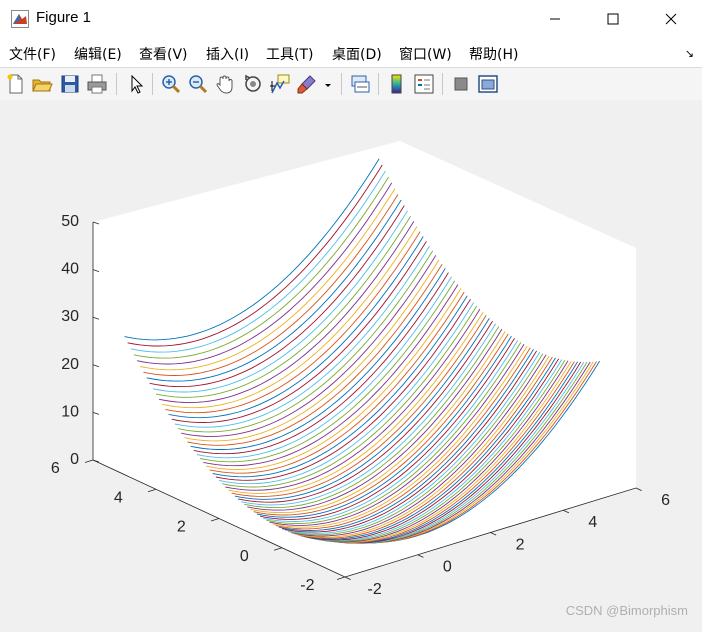 The height and width of the screenshot is (632, 702). What do you see at coordinates (163, 54) in the screenshot?
I see `menu-view: 查看(V)` at bounding box center [163, 54].